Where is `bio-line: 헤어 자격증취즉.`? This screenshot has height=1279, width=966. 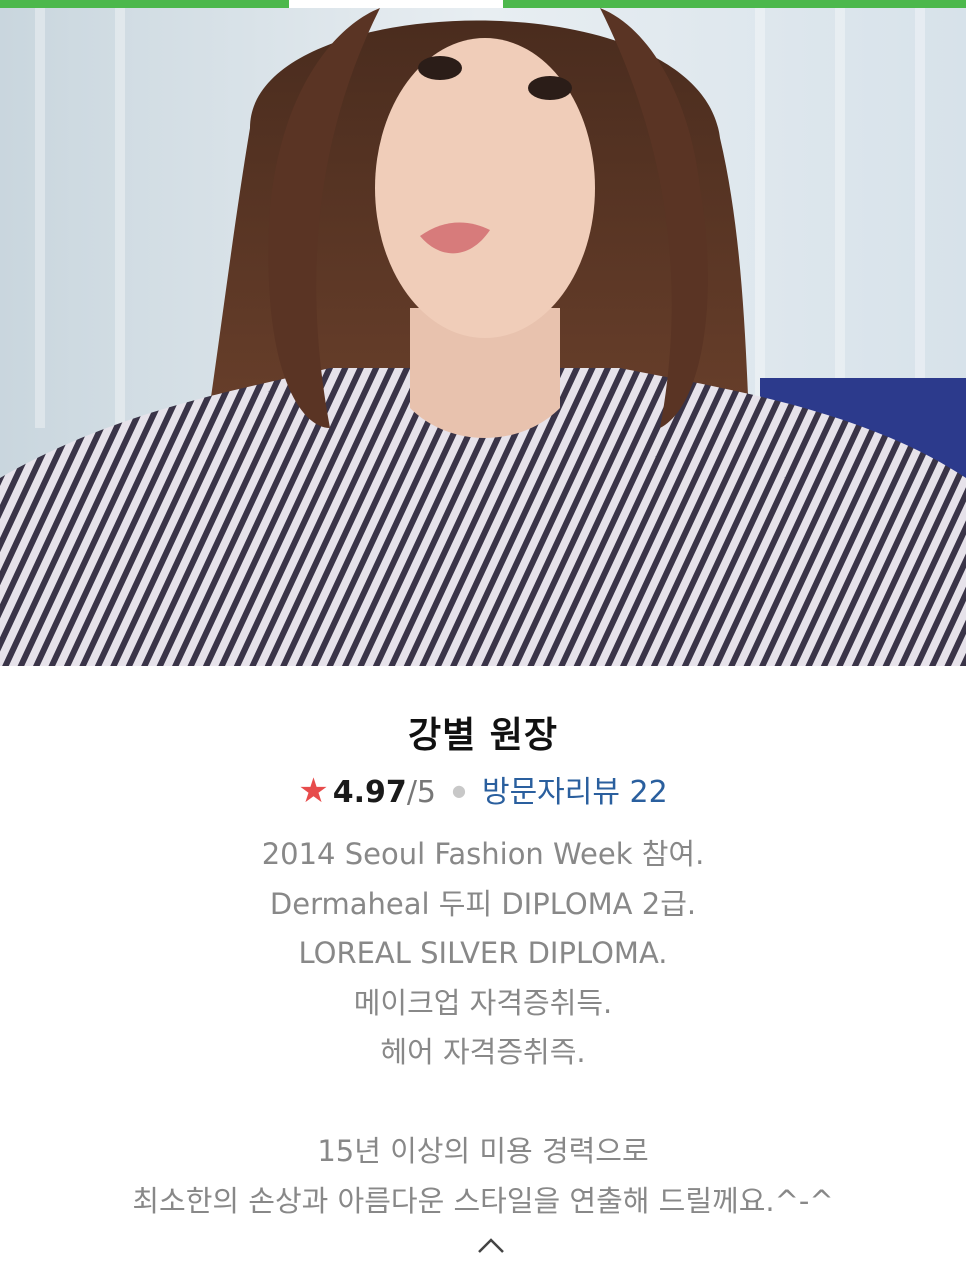
bio-line: 헤어 자격증취즉. is located at coordinates (483, 1052).